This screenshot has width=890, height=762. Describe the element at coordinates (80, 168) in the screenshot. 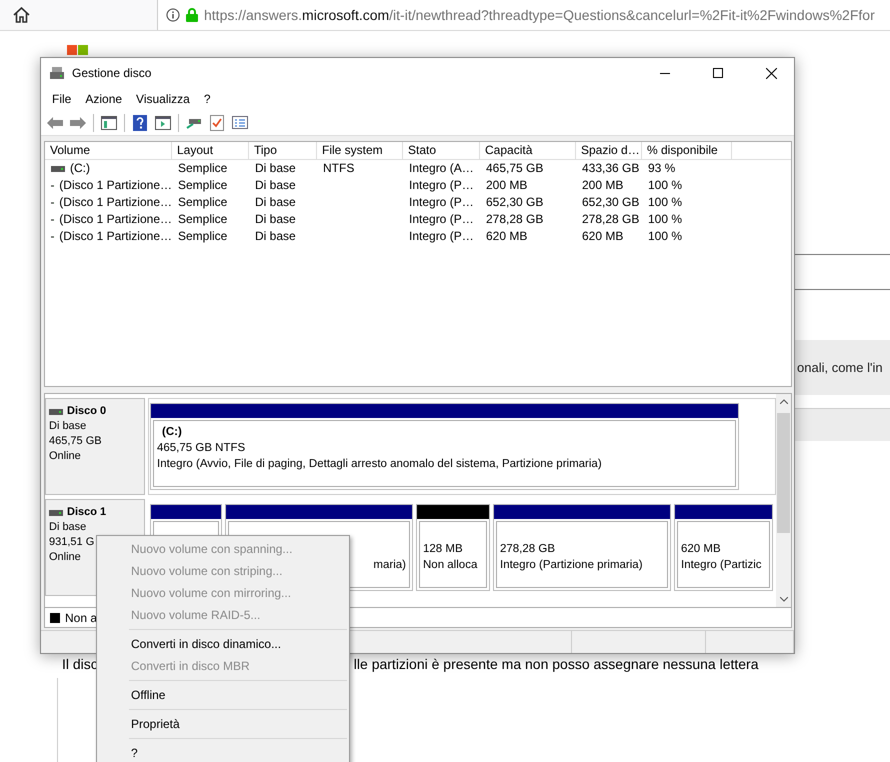

I see `table-cell: (C:)` at that location.